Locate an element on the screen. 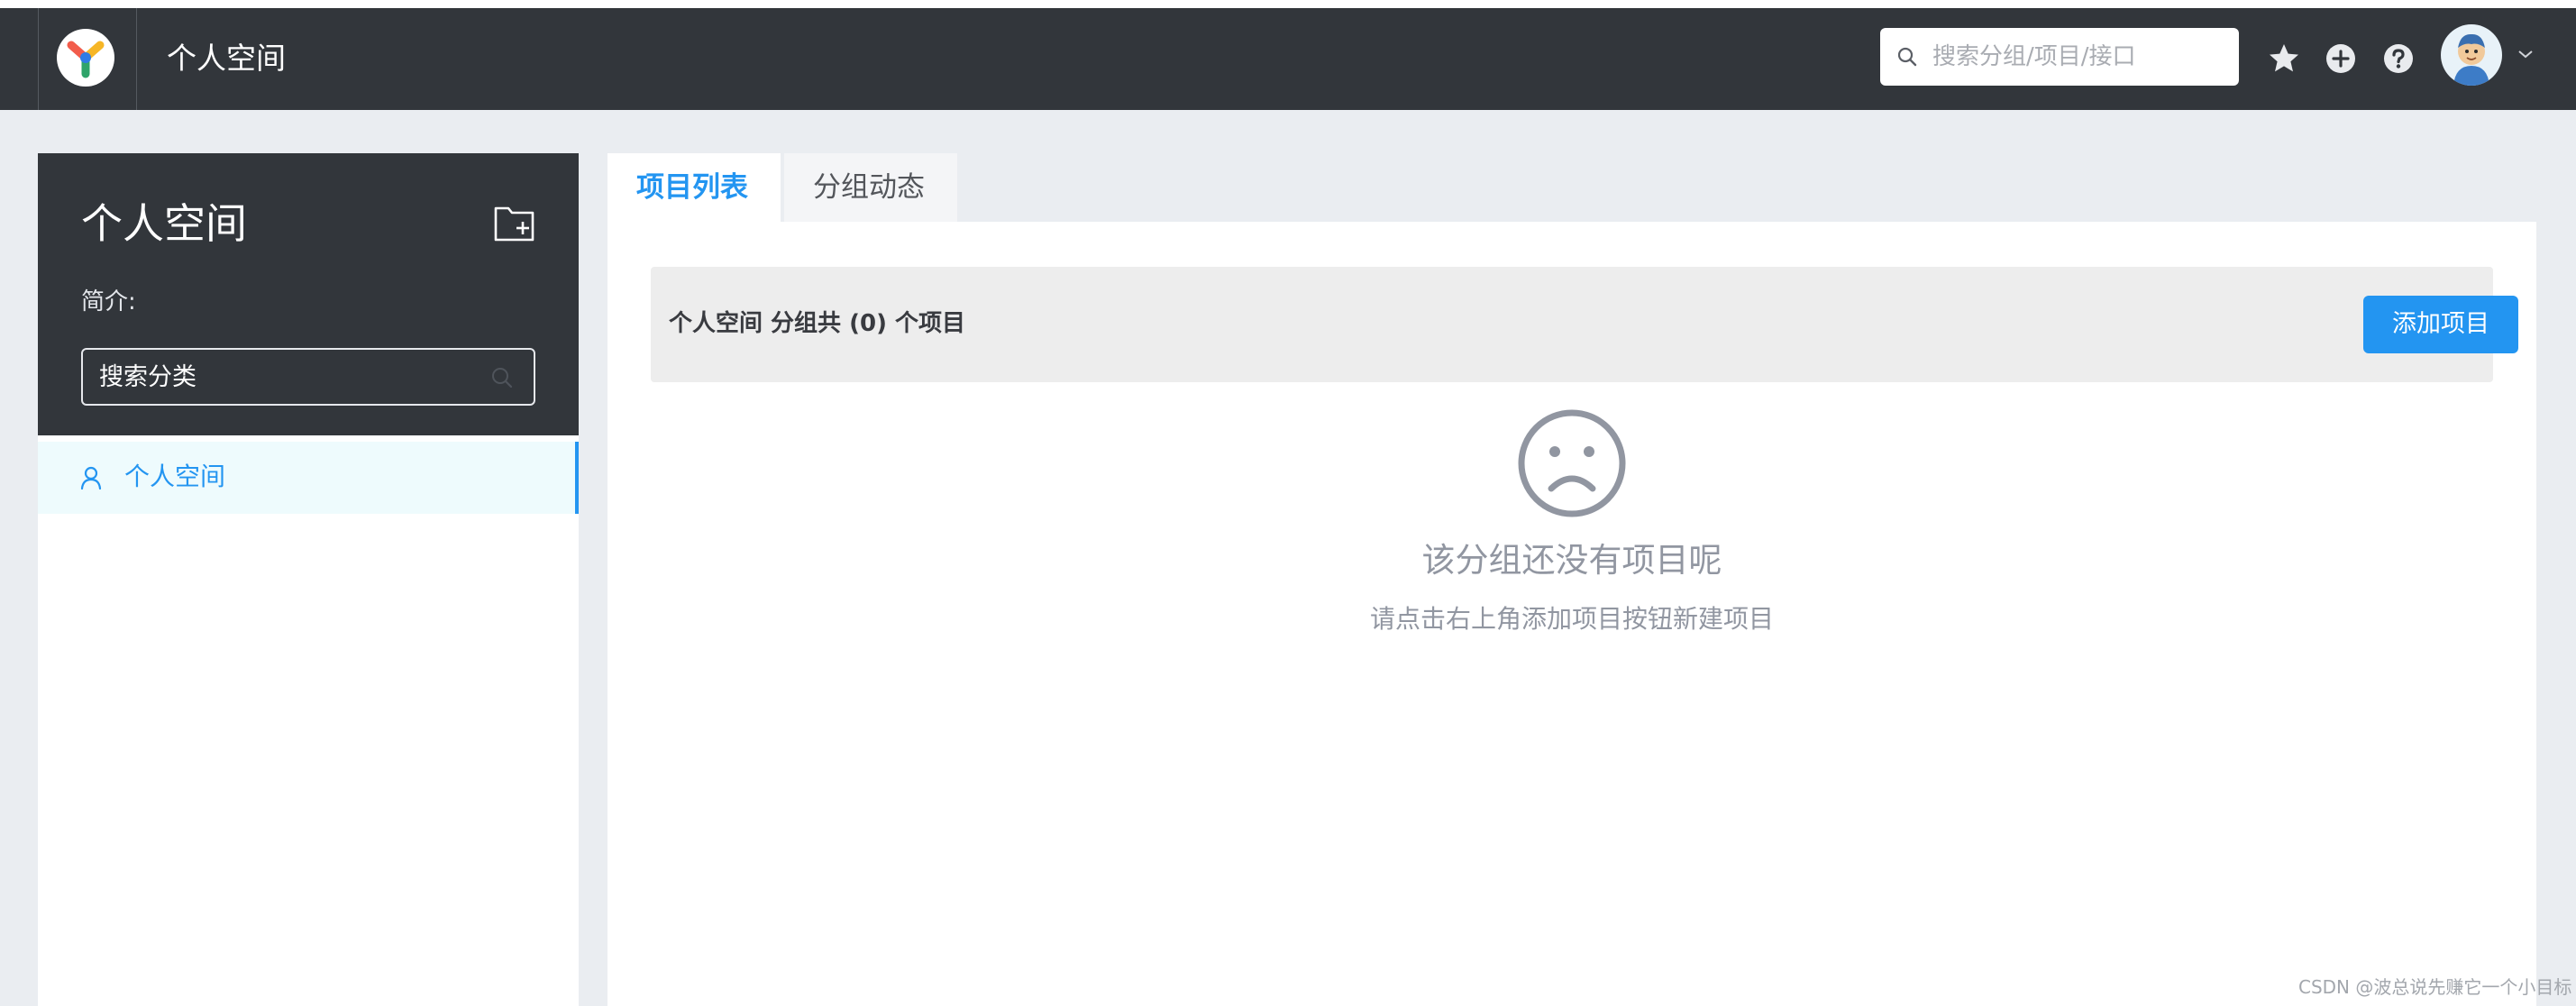 The width and height of the screenshot is (2576, 1006). add-project-button: 添加项目 is located at coordinates (2440, 324).